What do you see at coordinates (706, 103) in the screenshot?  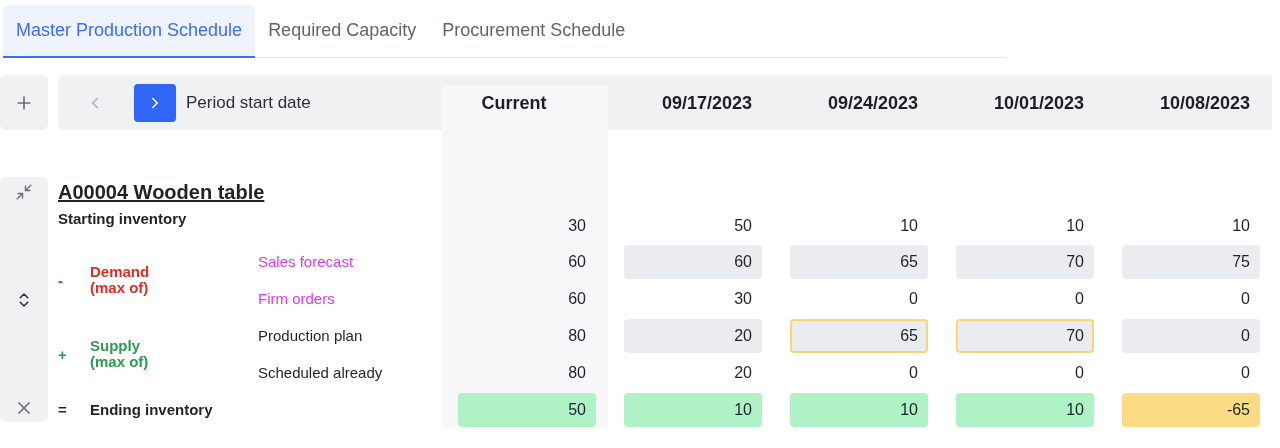 I see `column-header: 09/17/2023` at bounding box center [706, 103].